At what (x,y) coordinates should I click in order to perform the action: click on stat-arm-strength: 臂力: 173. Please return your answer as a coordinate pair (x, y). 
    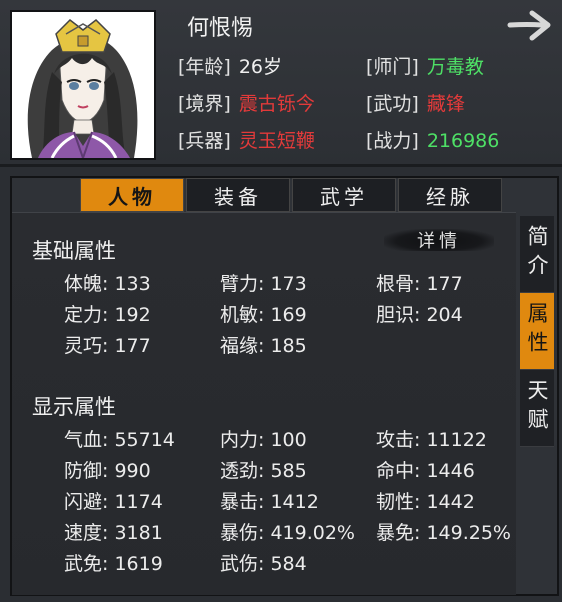
    Looking at the image, I should click on (263, 284).